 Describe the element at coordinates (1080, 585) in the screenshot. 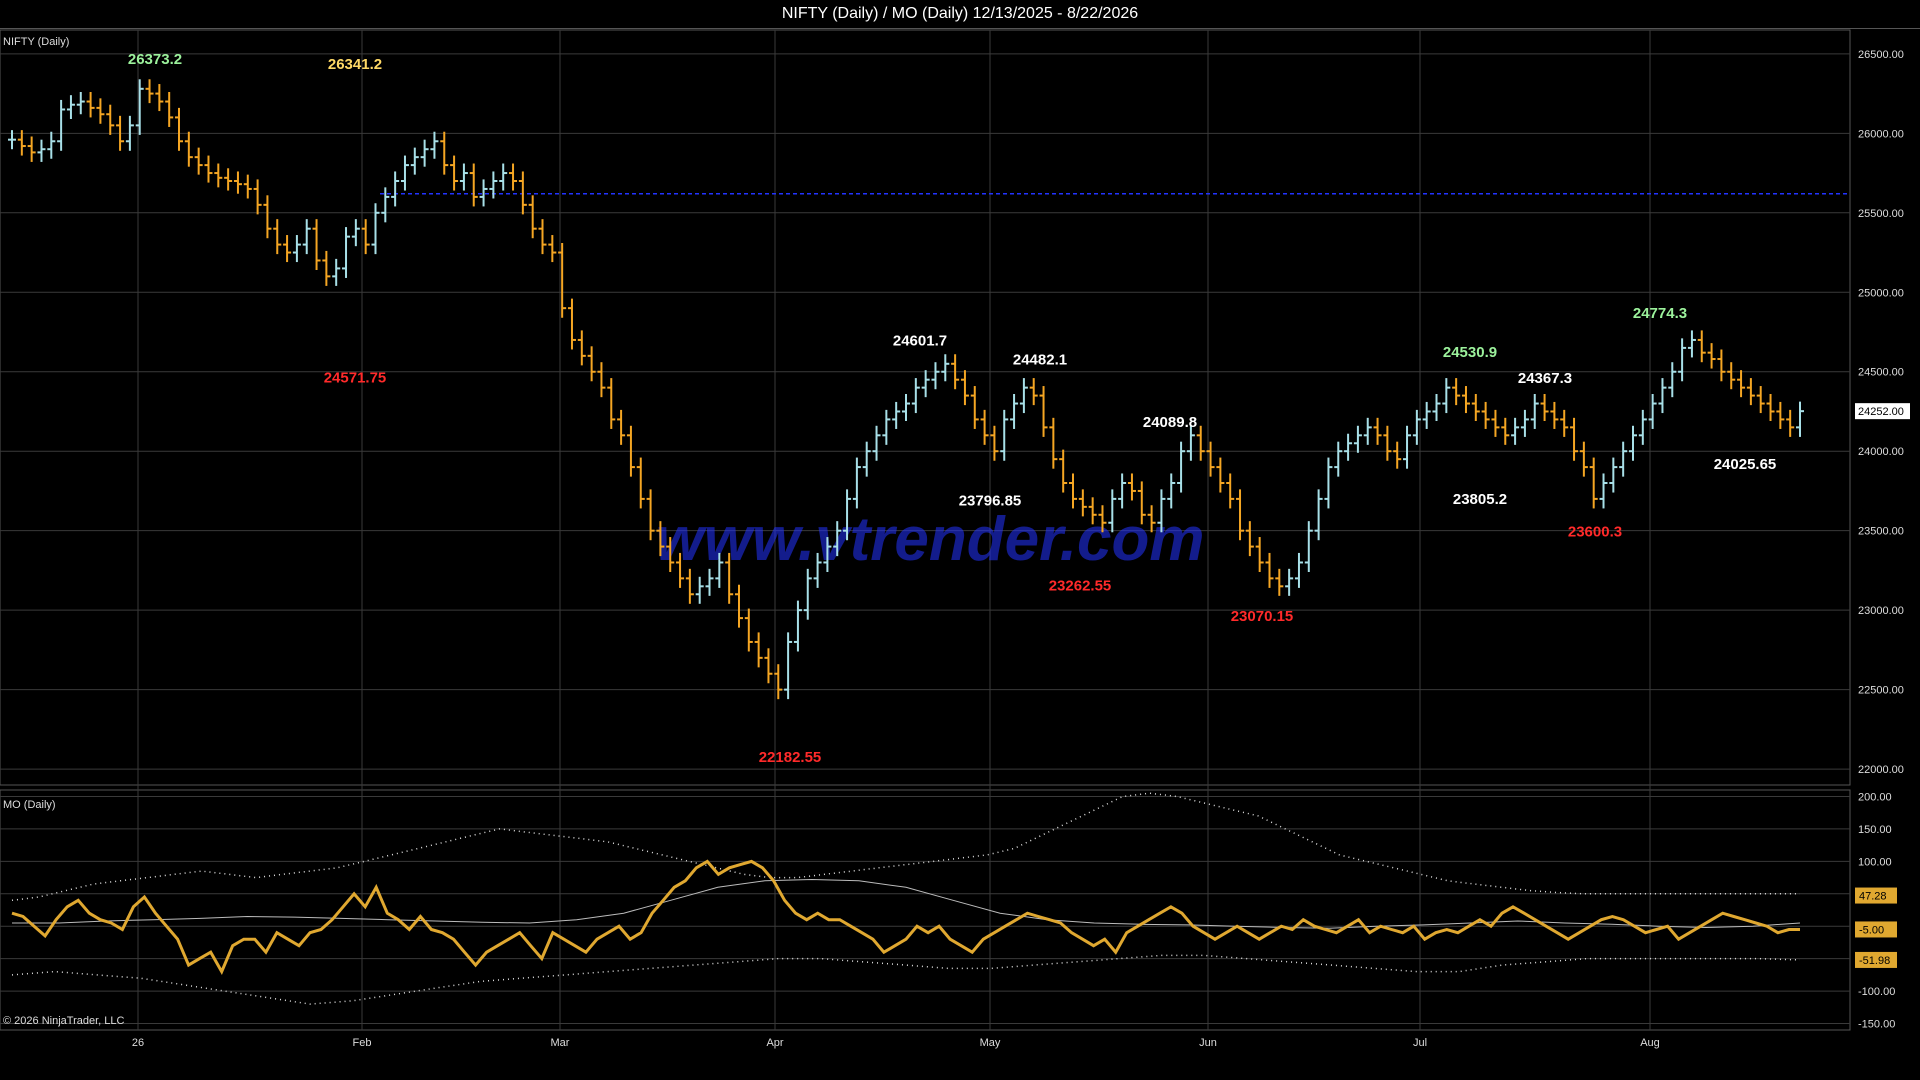

I see `price-annotation: 23262.55` at that location.